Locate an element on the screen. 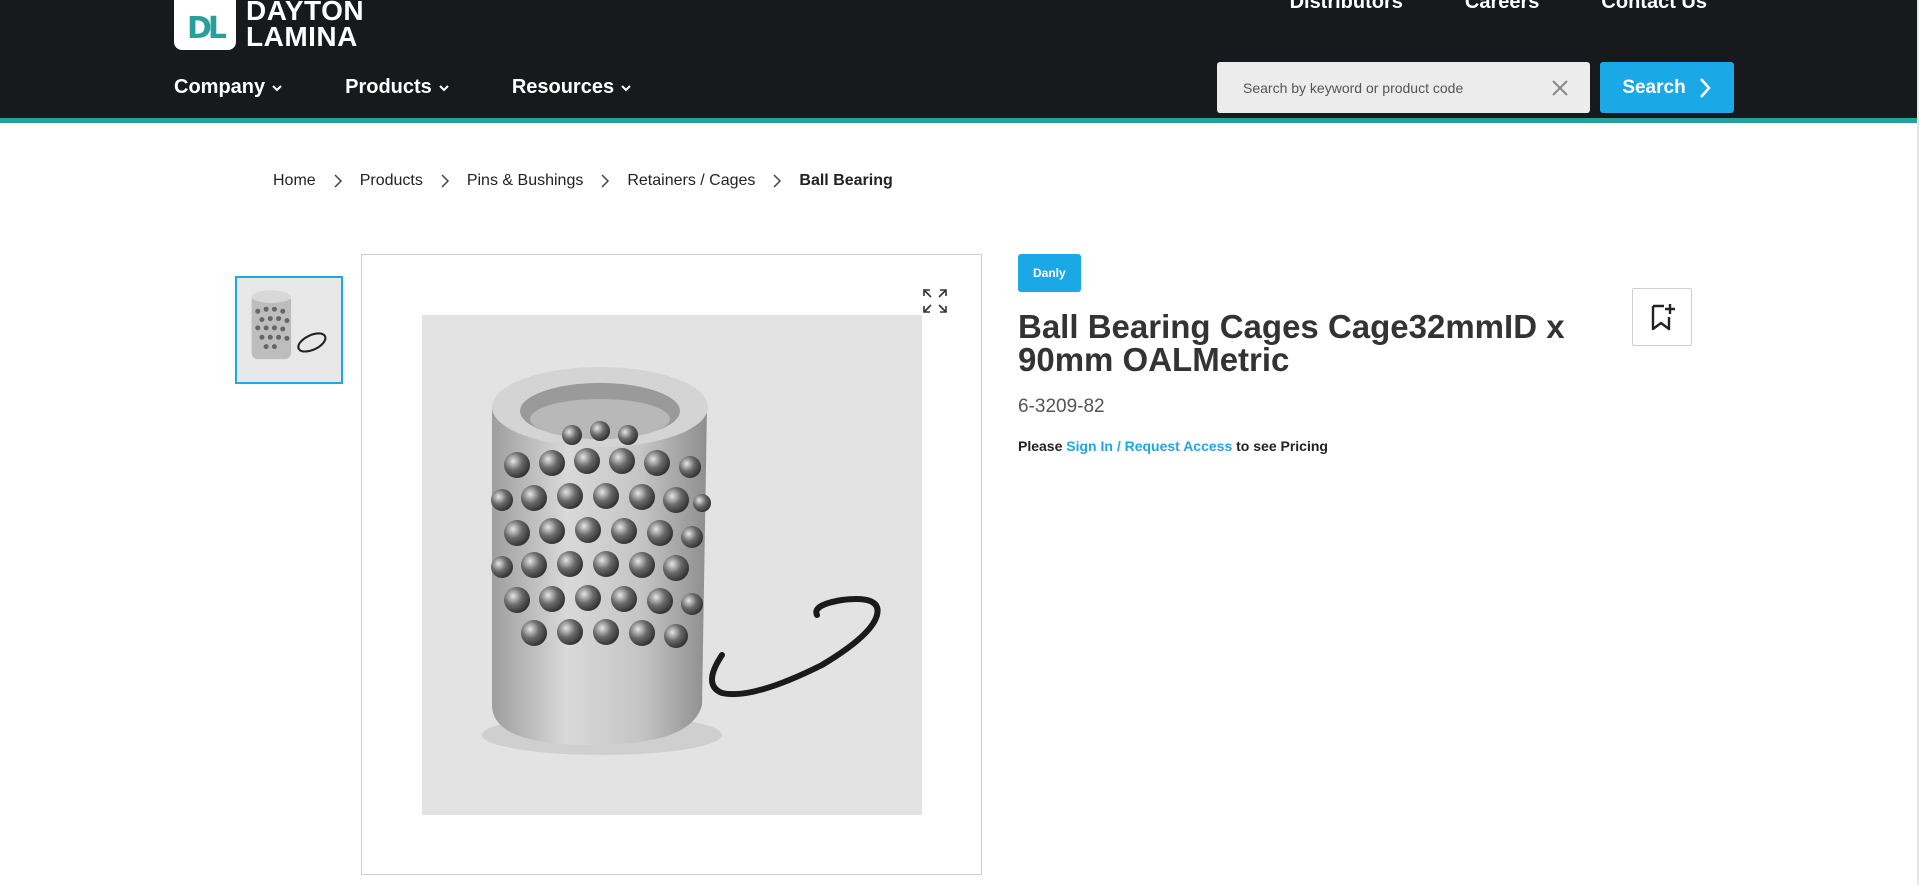 Image resolution: width=1919 pixels, height=885 pixels. breadcrumb-home: Home is located at coordinates (294, 181).